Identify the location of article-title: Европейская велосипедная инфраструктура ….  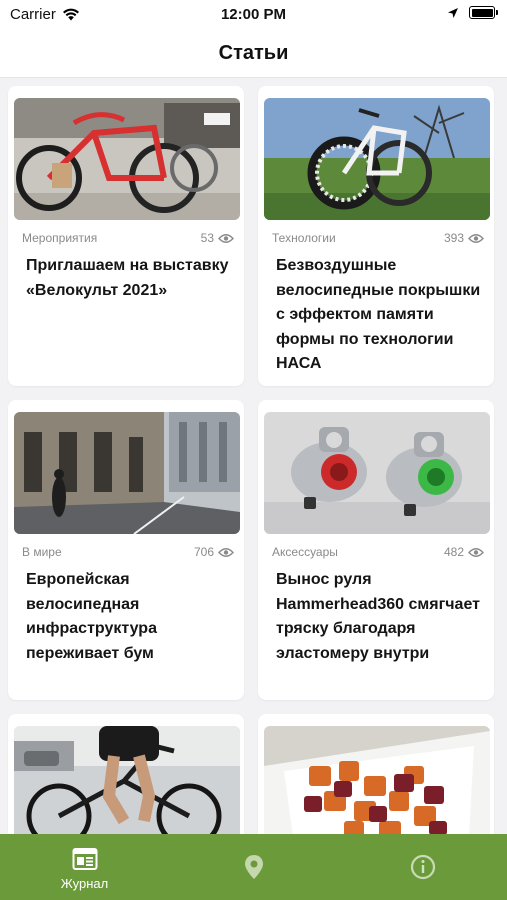
(91, 616).